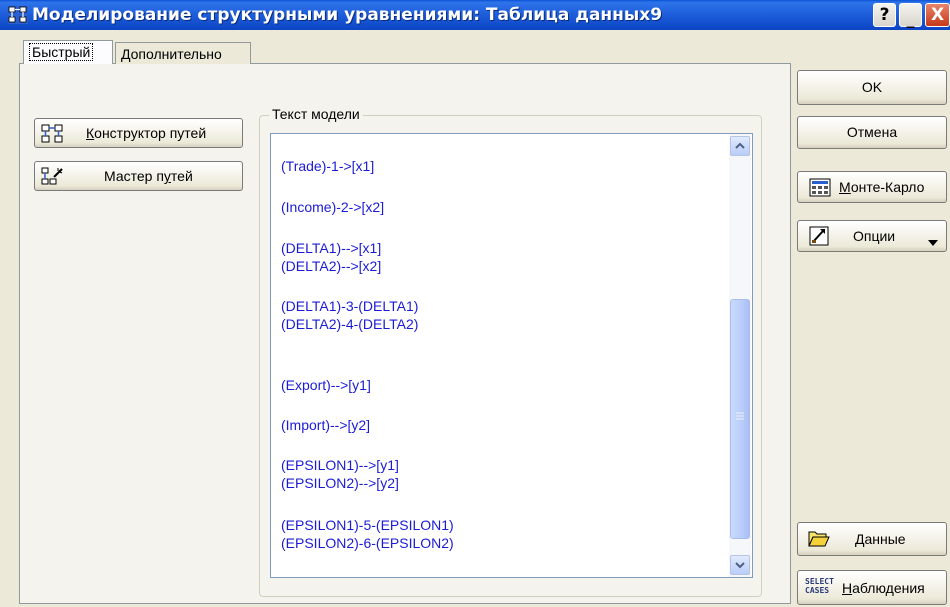  I want to click on scroll-up-button, so click(740, 146).